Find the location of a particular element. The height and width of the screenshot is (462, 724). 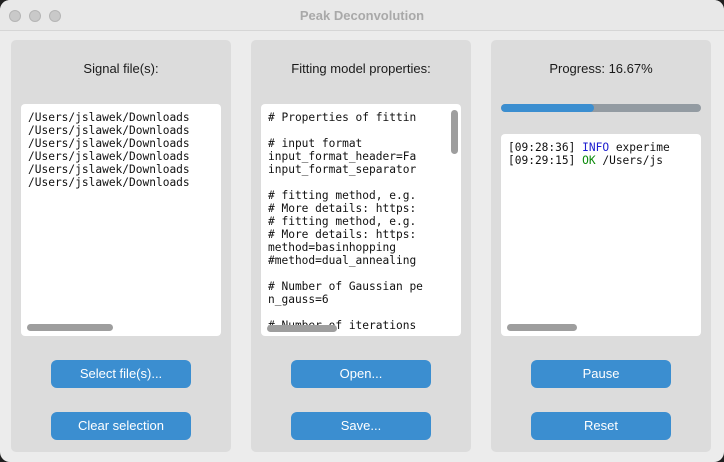

fitting-model-line: input_format_header=Fa is located at coordinates (342, 156).